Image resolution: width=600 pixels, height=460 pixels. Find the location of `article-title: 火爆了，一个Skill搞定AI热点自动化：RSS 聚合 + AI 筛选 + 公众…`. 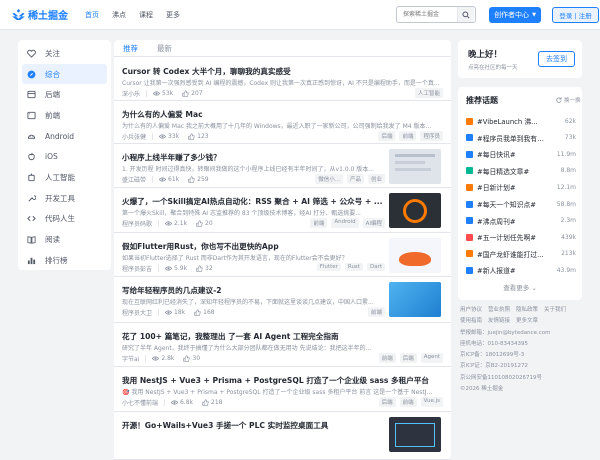

article-title: 火爆了，一个Skill搞定AI热点自动化：RSS 聚合 + AI 筛选 + 公众… is located at coordinates (253, 201).